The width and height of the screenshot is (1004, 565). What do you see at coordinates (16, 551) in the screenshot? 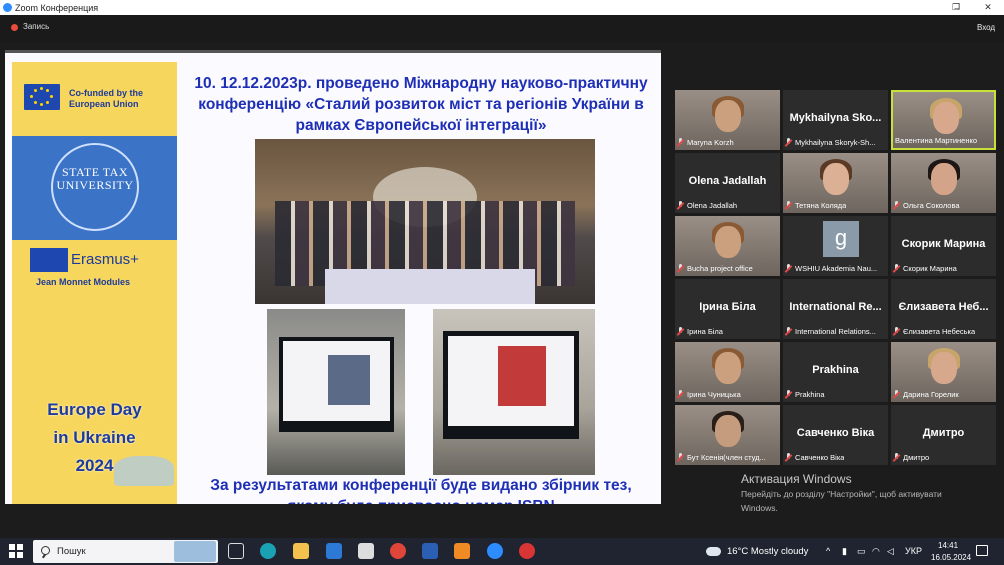
I see `start-button` at bounding box center [16, 551].